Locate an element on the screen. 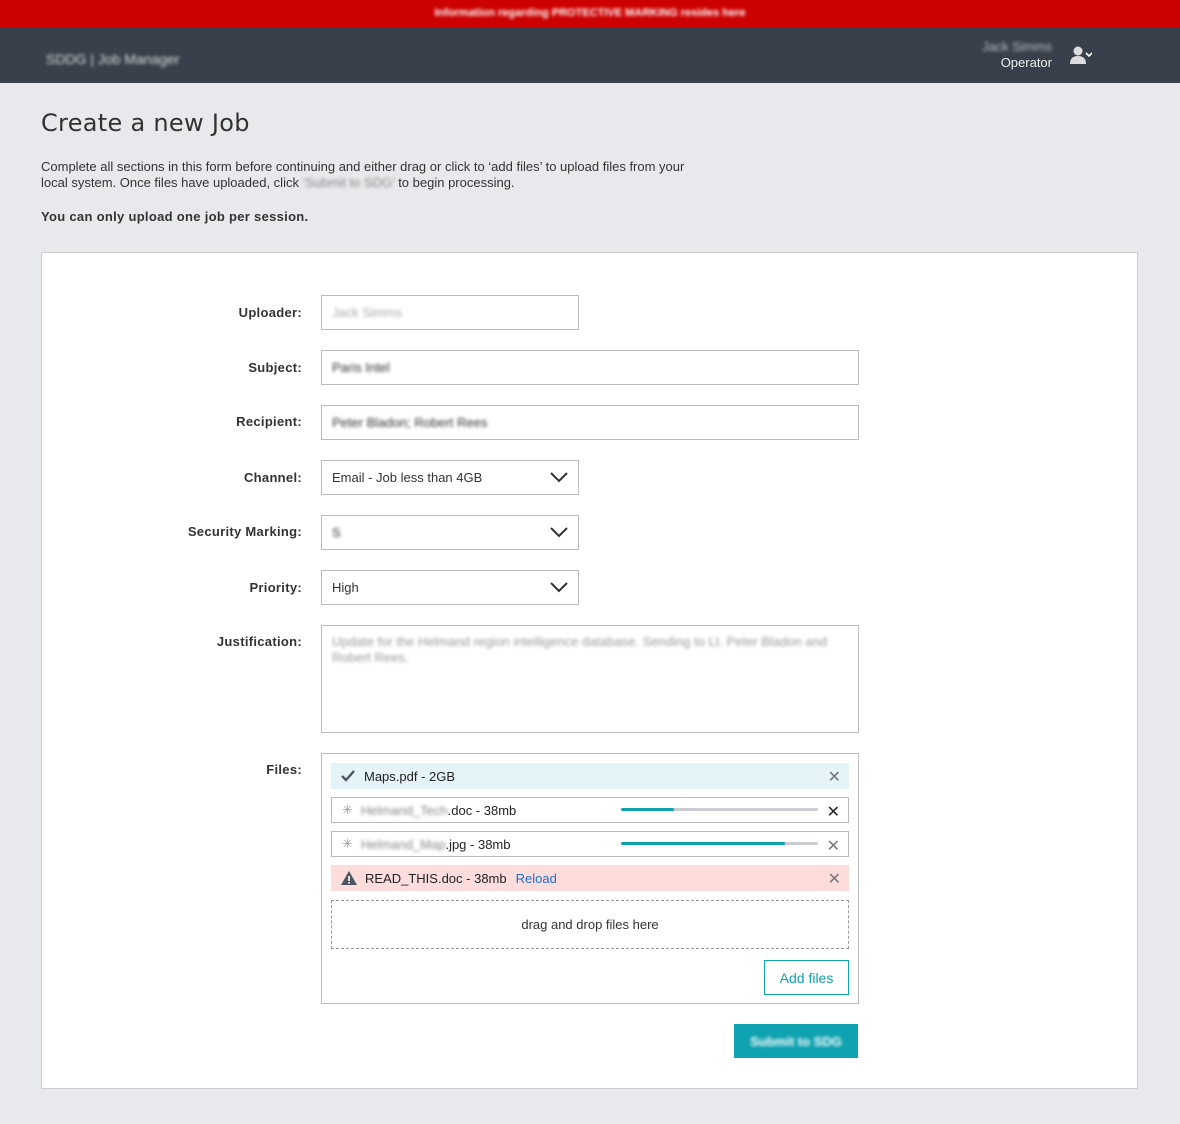 This screenshot has width=1180, height=1124. channel-select: Email - Job less than 4GB is located at coordinates (450, 477).